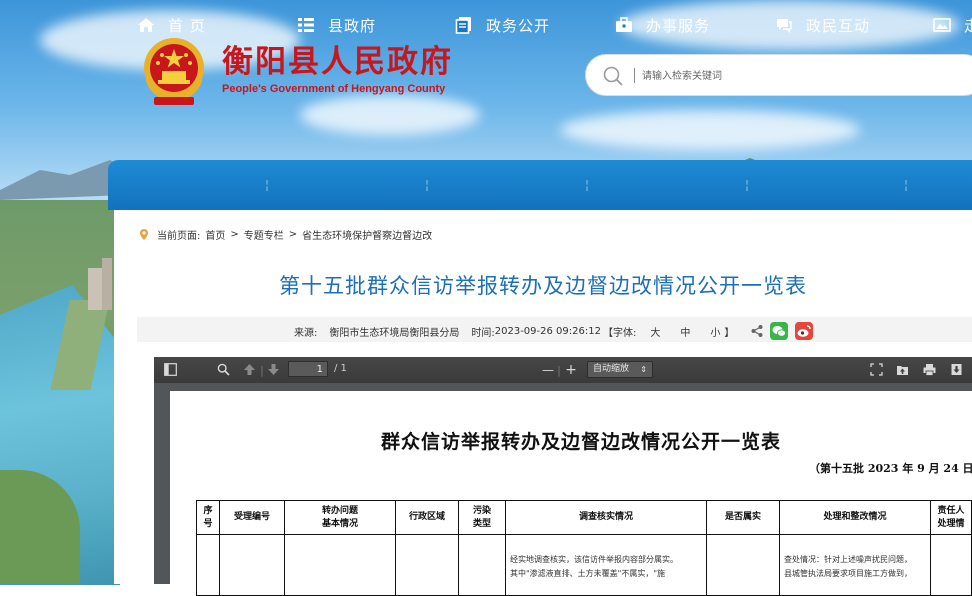  I want to click on header-line: 责任人, so click(951, 510).